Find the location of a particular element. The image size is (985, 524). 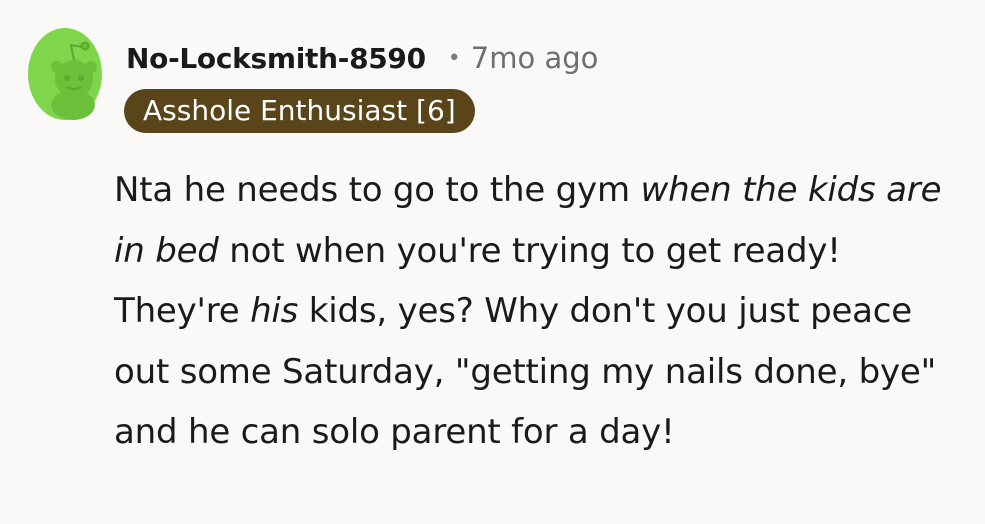

body-italic-text: his is located at coordinates (274, 311).